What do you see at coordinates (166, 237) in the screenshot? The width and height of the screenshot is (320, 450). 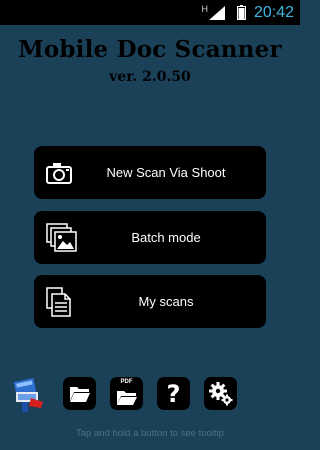 I see `batch-mode-label: Batch mode` at bounding box center [166, 237].